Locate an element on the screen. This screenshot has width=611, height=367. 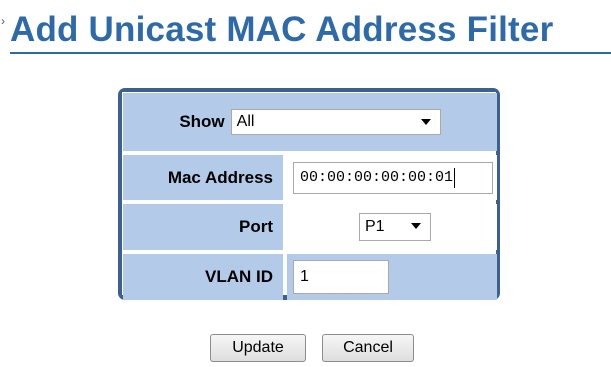
text-cursor is located at coordinates (455, 177).